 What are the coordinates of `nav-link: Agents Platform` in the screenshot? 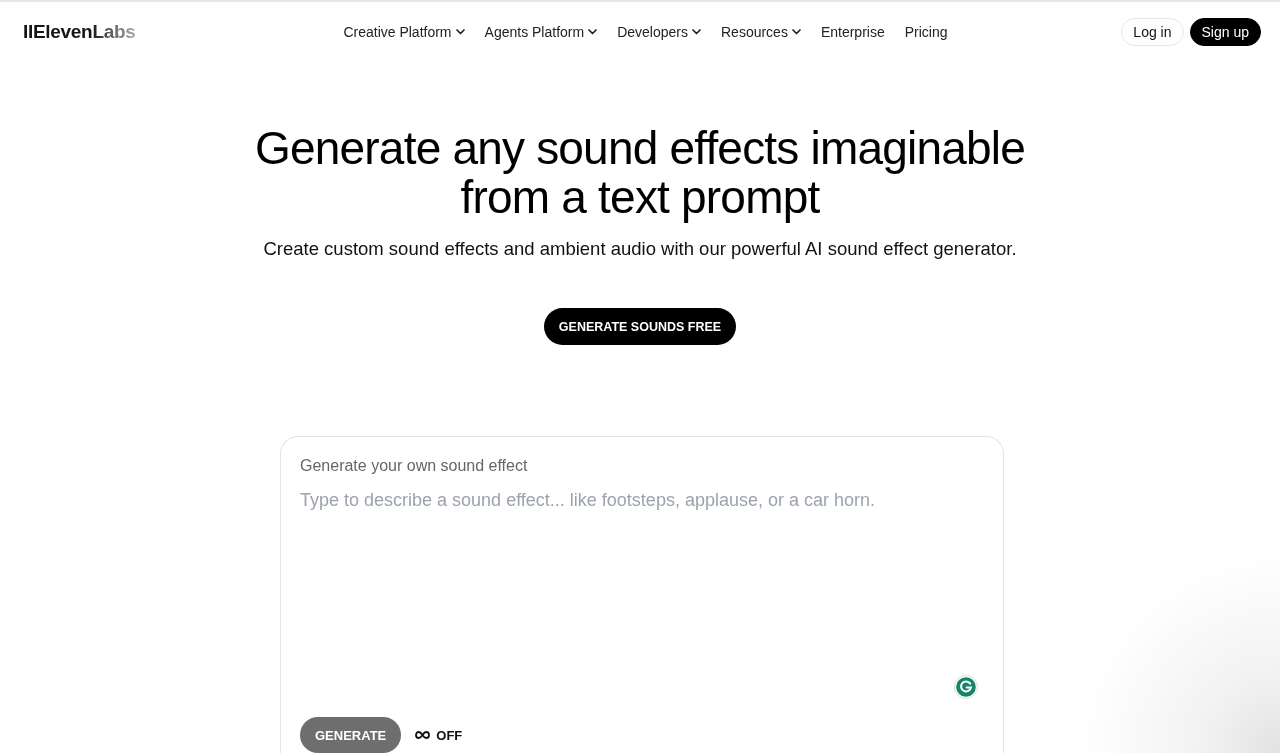 It's located at (541, 32).